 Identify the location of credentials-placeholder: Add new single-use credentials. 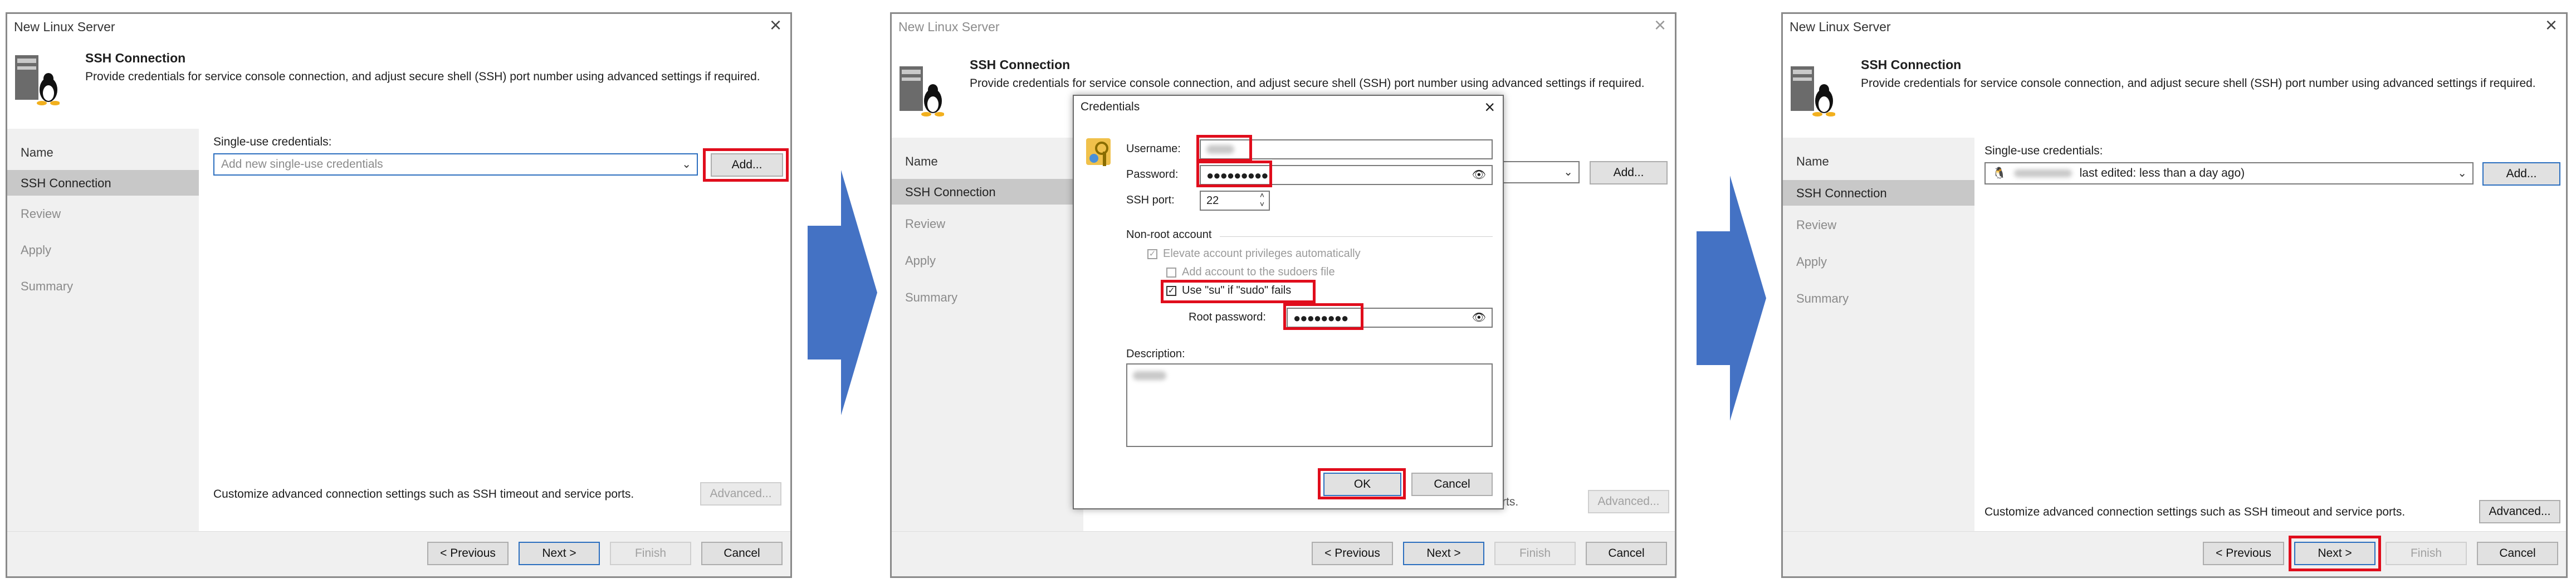
(302, 164).